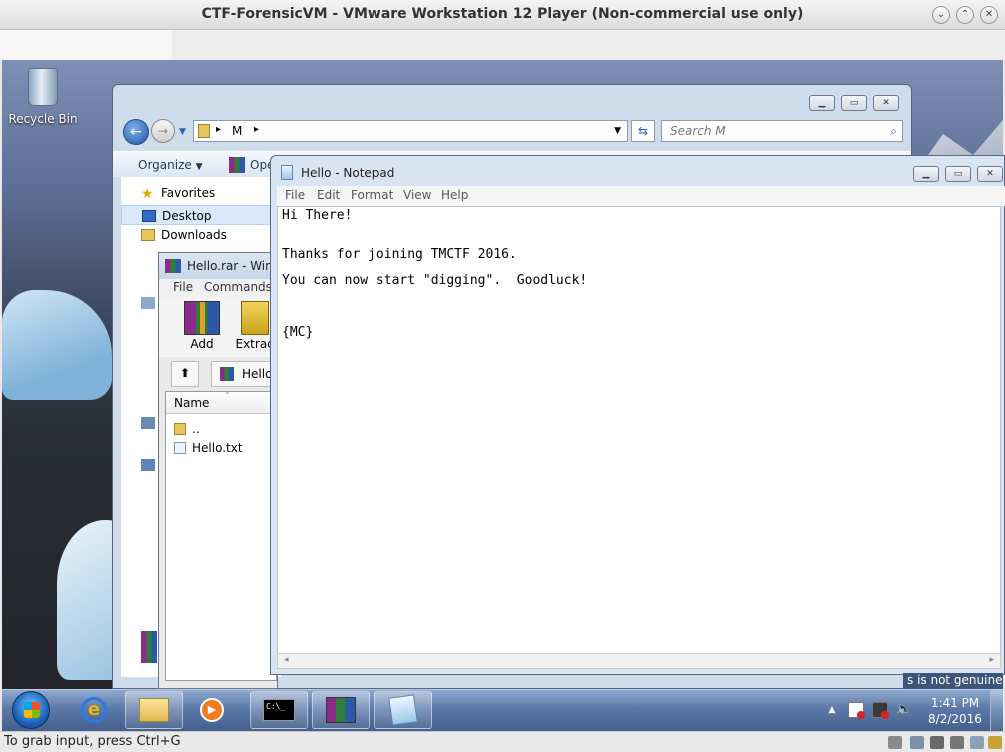 The width and height of the screenshot is (1005, 752). What do you see at coordinates (221, 402) in the screenshot?
I see `column-header-name: Name ⌃` at bounding box center [221, 402].